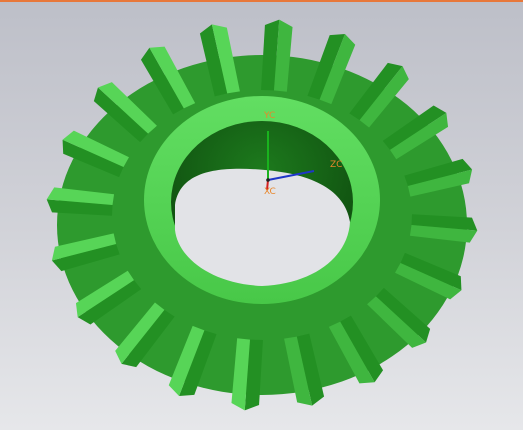  Describe the element at coordinates (270, 192) in the screenshot. I see `csys-x-label: XC` at that location.